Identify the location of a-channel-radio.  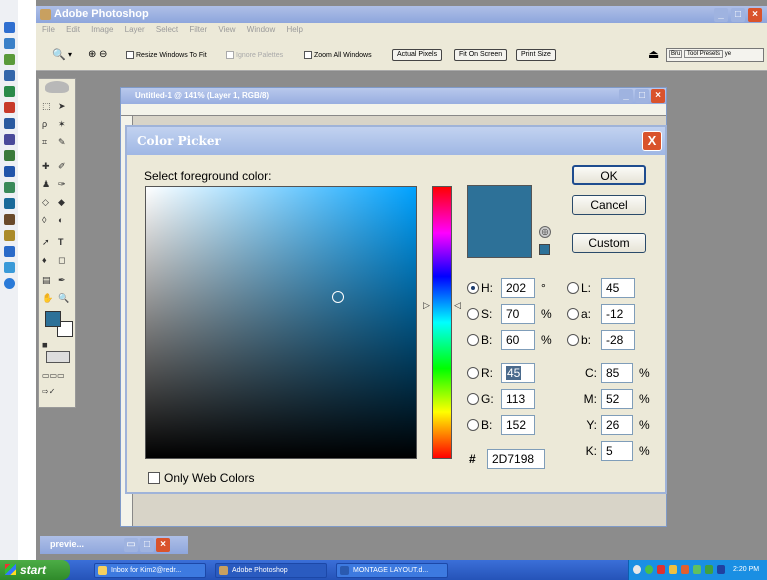
(573, 314).